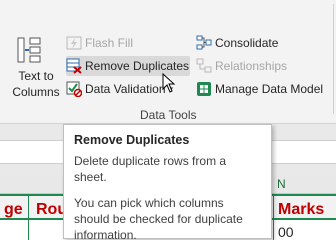 The width and height of the screenshot is (336, 240). I want to click on column-letter: N, so click(281, 184).